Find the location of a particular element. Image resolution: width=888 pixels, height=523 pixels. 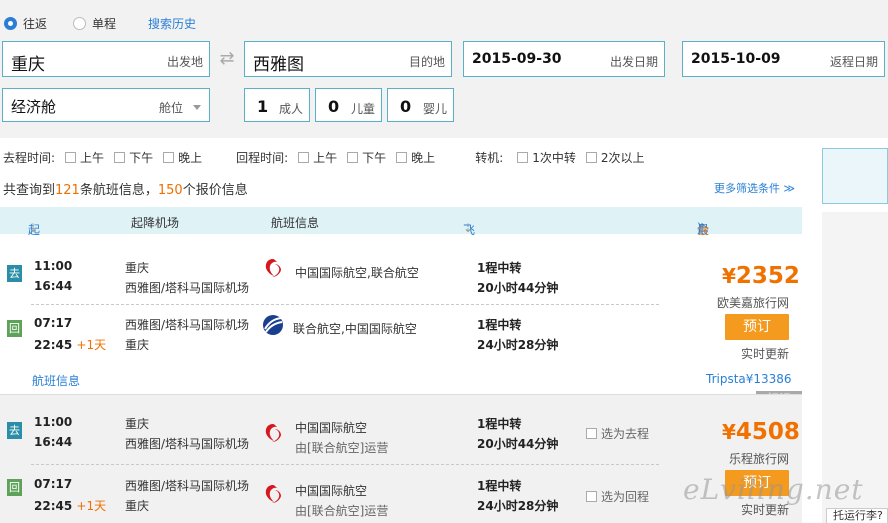

cabin-value: 经济舱 is located at coordinates (34, 107).